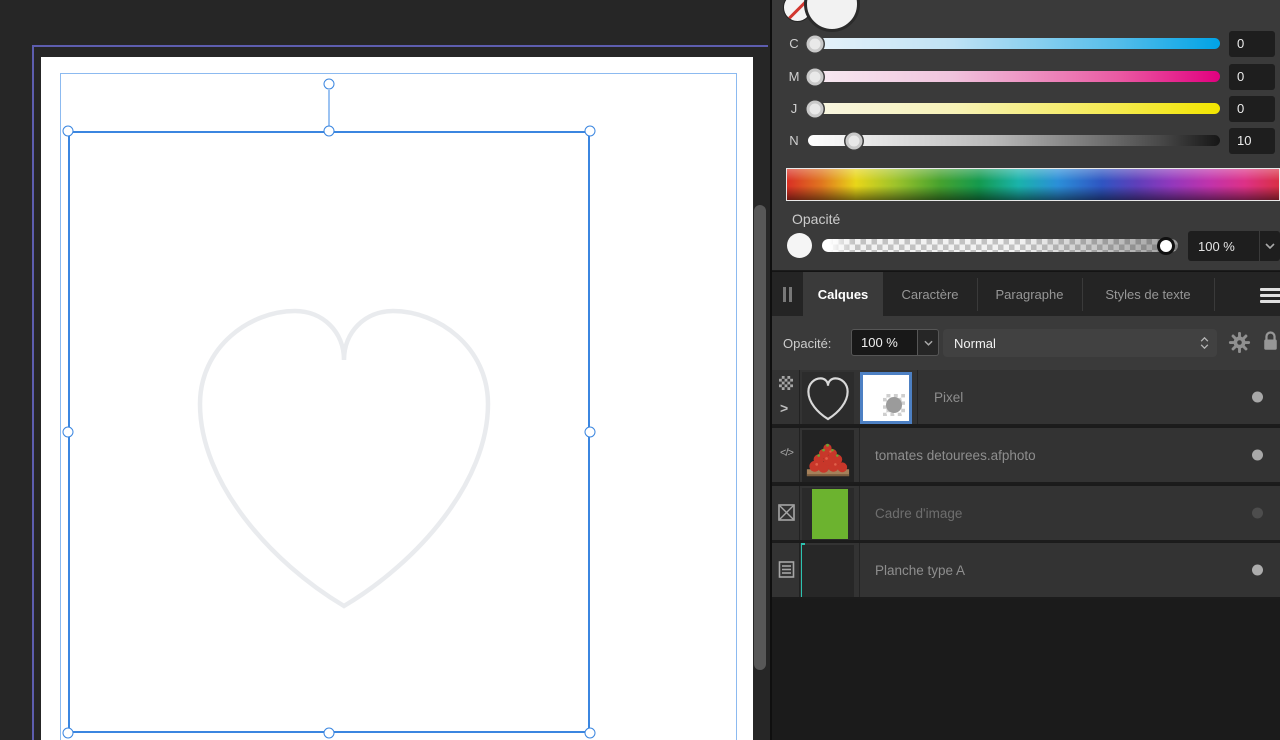 This screenshot has width=1280, height=740. I want to click on yellow-slider-handle, so click(815, 108).